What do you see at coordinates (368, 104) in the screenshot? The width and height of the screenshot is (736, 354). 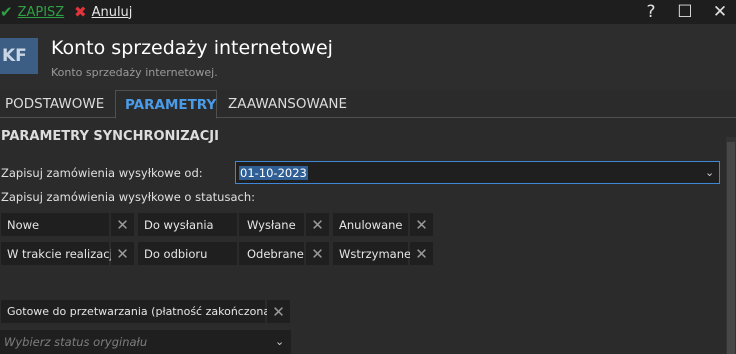 I see `tab-bar: PODSTAWOWE PARAMETRY ZAAWANSOWANE` at bounding box center [368, 104].